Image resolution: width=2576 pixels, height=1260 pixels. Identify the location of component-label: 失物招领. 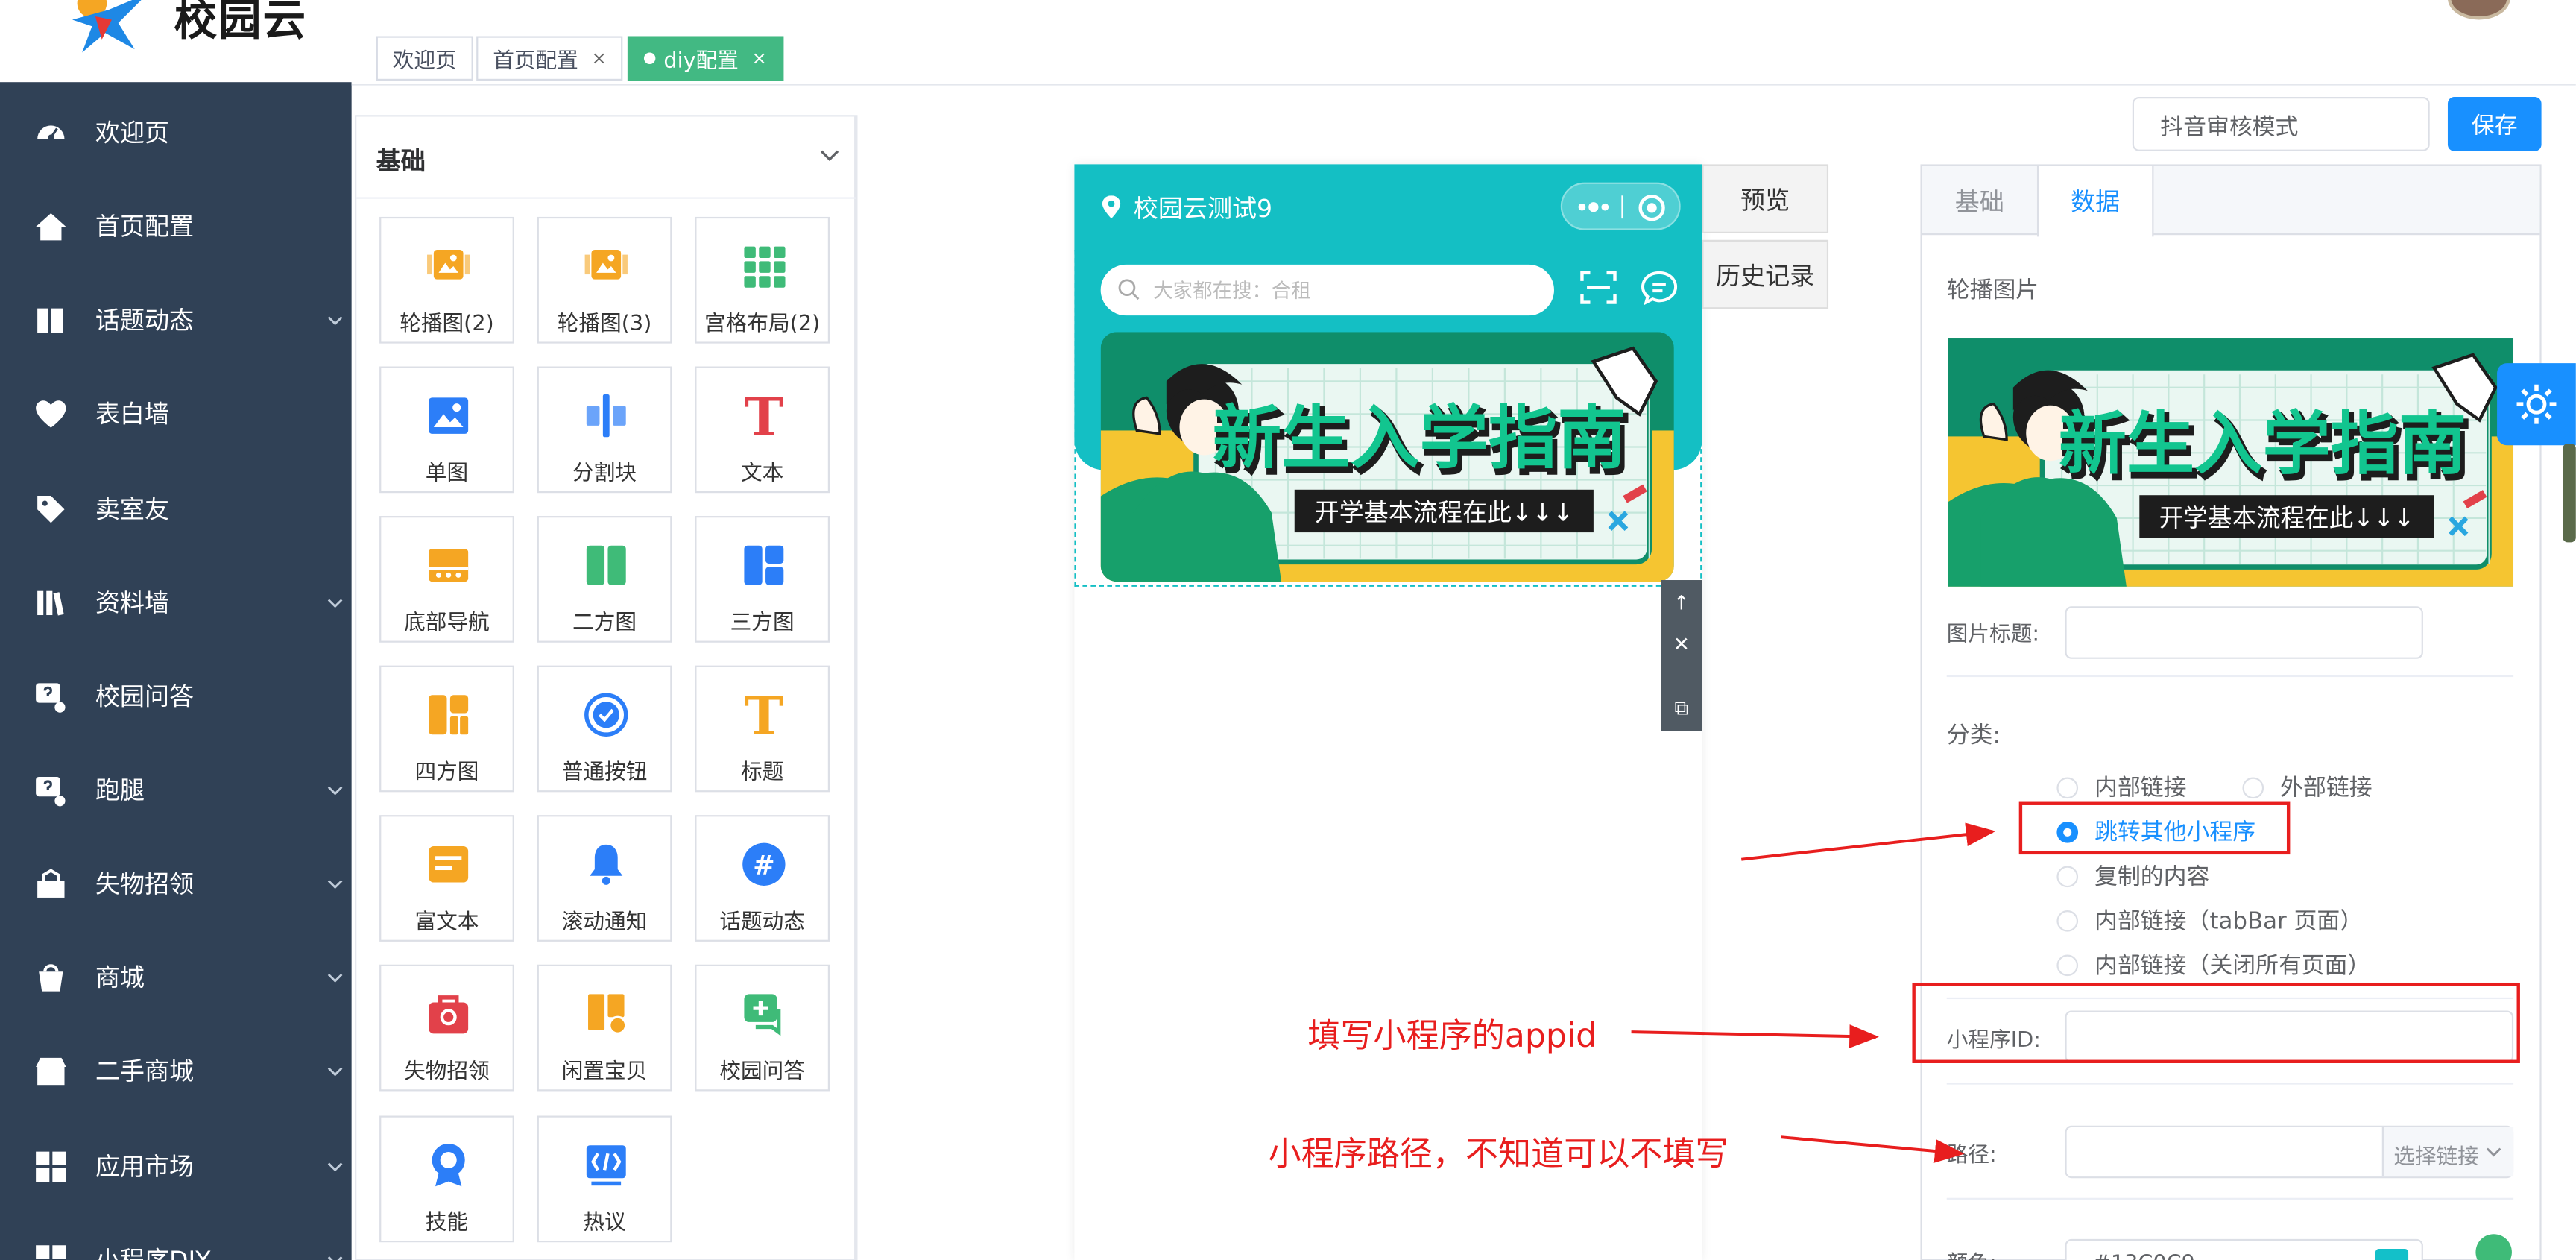
(447, 1072).